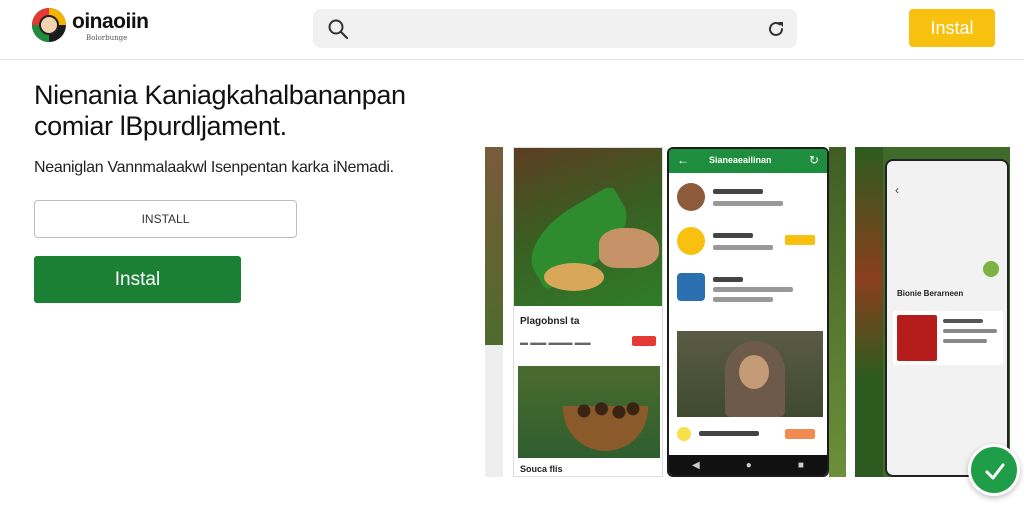 The image size is (1024, 512). I want to click on phone-app-bar: ← Sianeaeailinan ↻, so click(748, 161).